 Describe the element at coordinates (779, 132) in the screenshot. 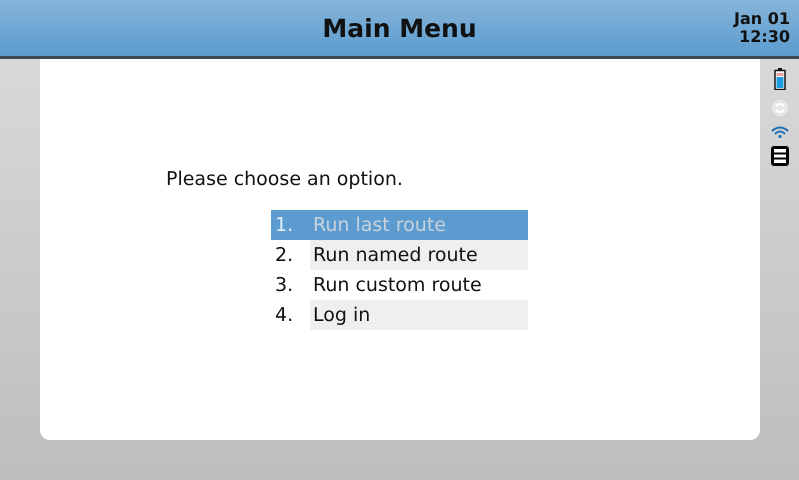

I see `wifi-icon` at that location.